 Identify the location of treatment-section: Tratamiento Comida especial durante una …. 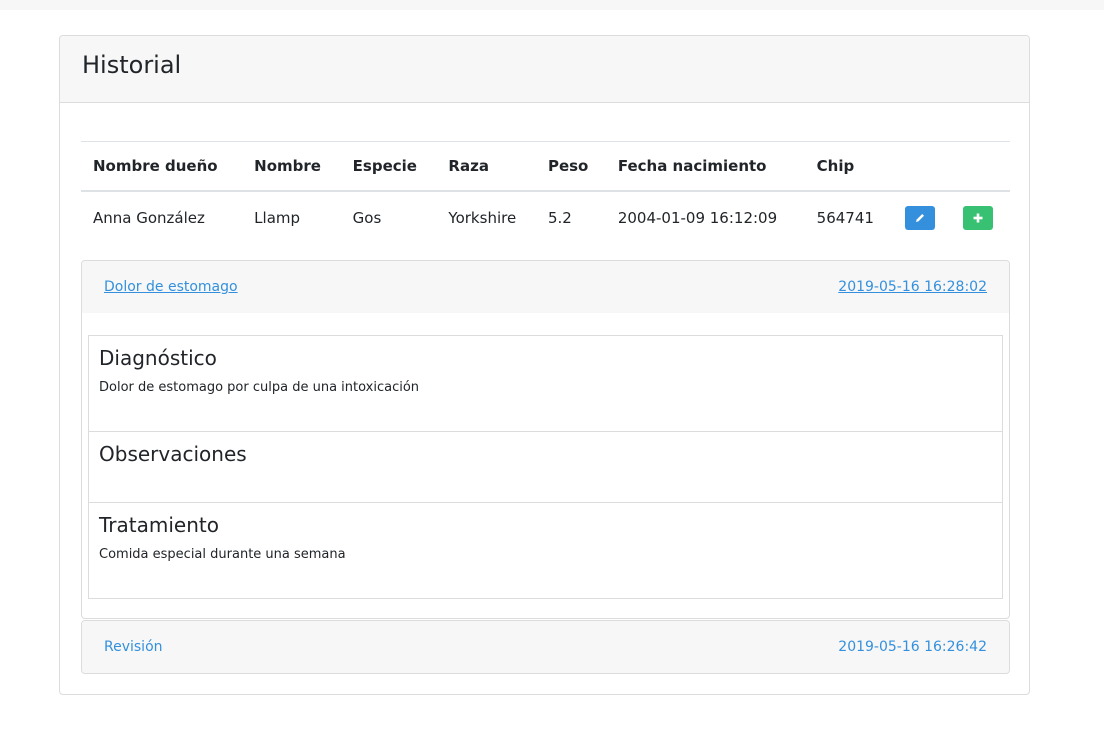
(545, 550).